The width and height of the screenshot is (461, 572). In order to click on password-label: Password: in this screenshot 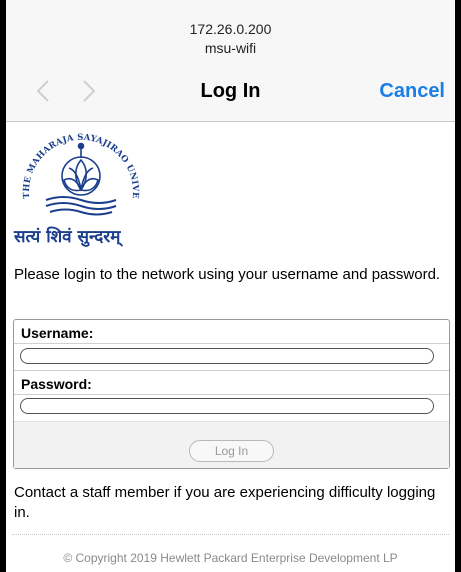, I will do `click(56, 384)`.